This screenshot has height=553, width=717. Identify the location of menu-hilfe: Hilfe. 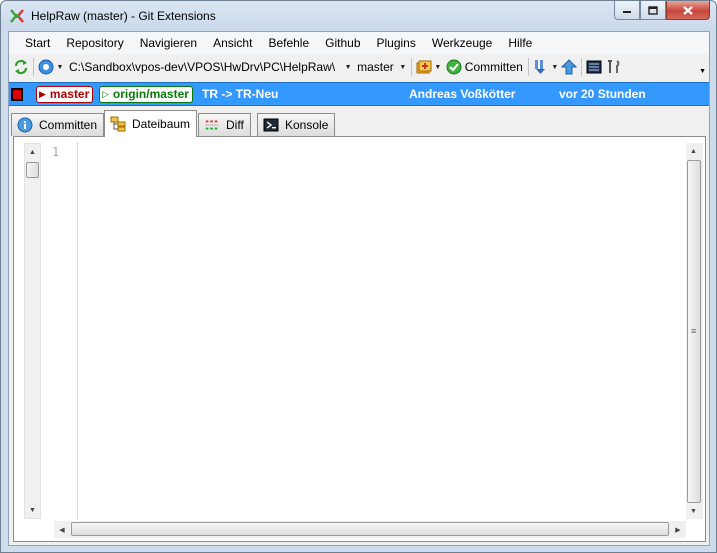
(520, 43).